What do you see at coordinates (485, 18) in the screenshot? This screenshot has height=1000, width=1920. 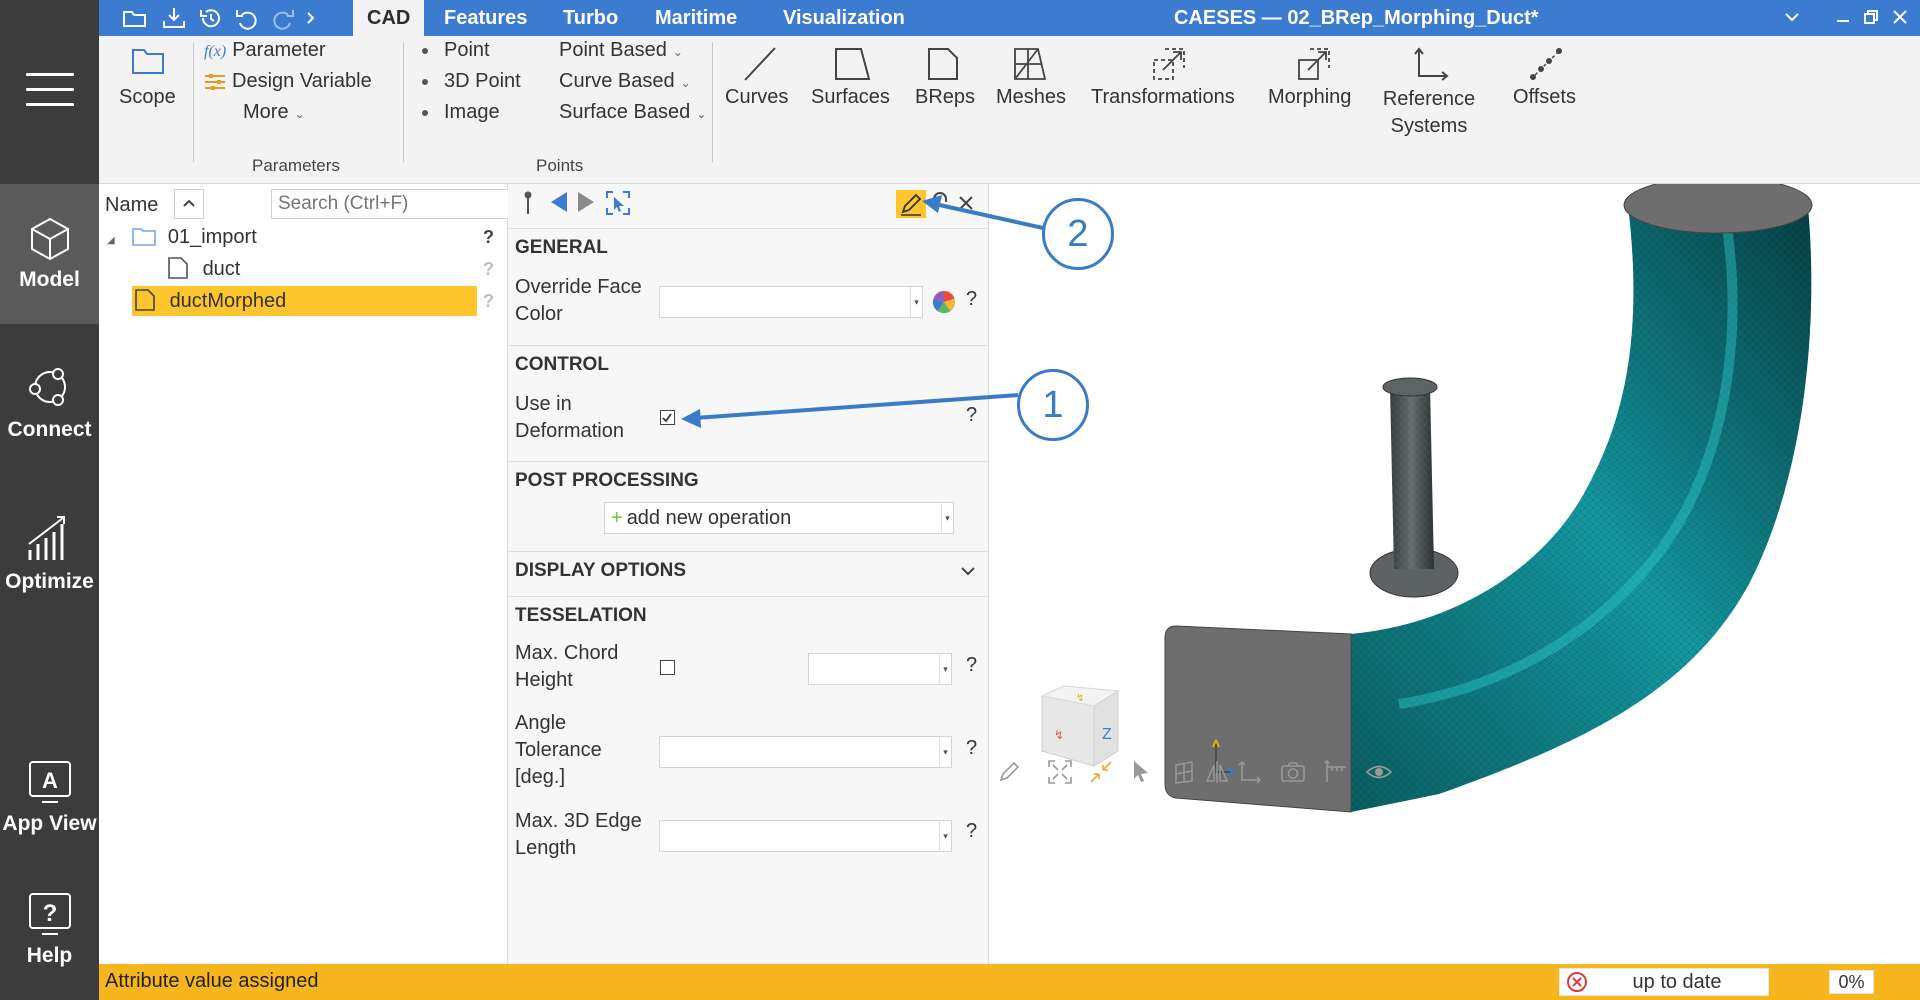 I see `tab-features: Features` at bounding box center [485, 18].